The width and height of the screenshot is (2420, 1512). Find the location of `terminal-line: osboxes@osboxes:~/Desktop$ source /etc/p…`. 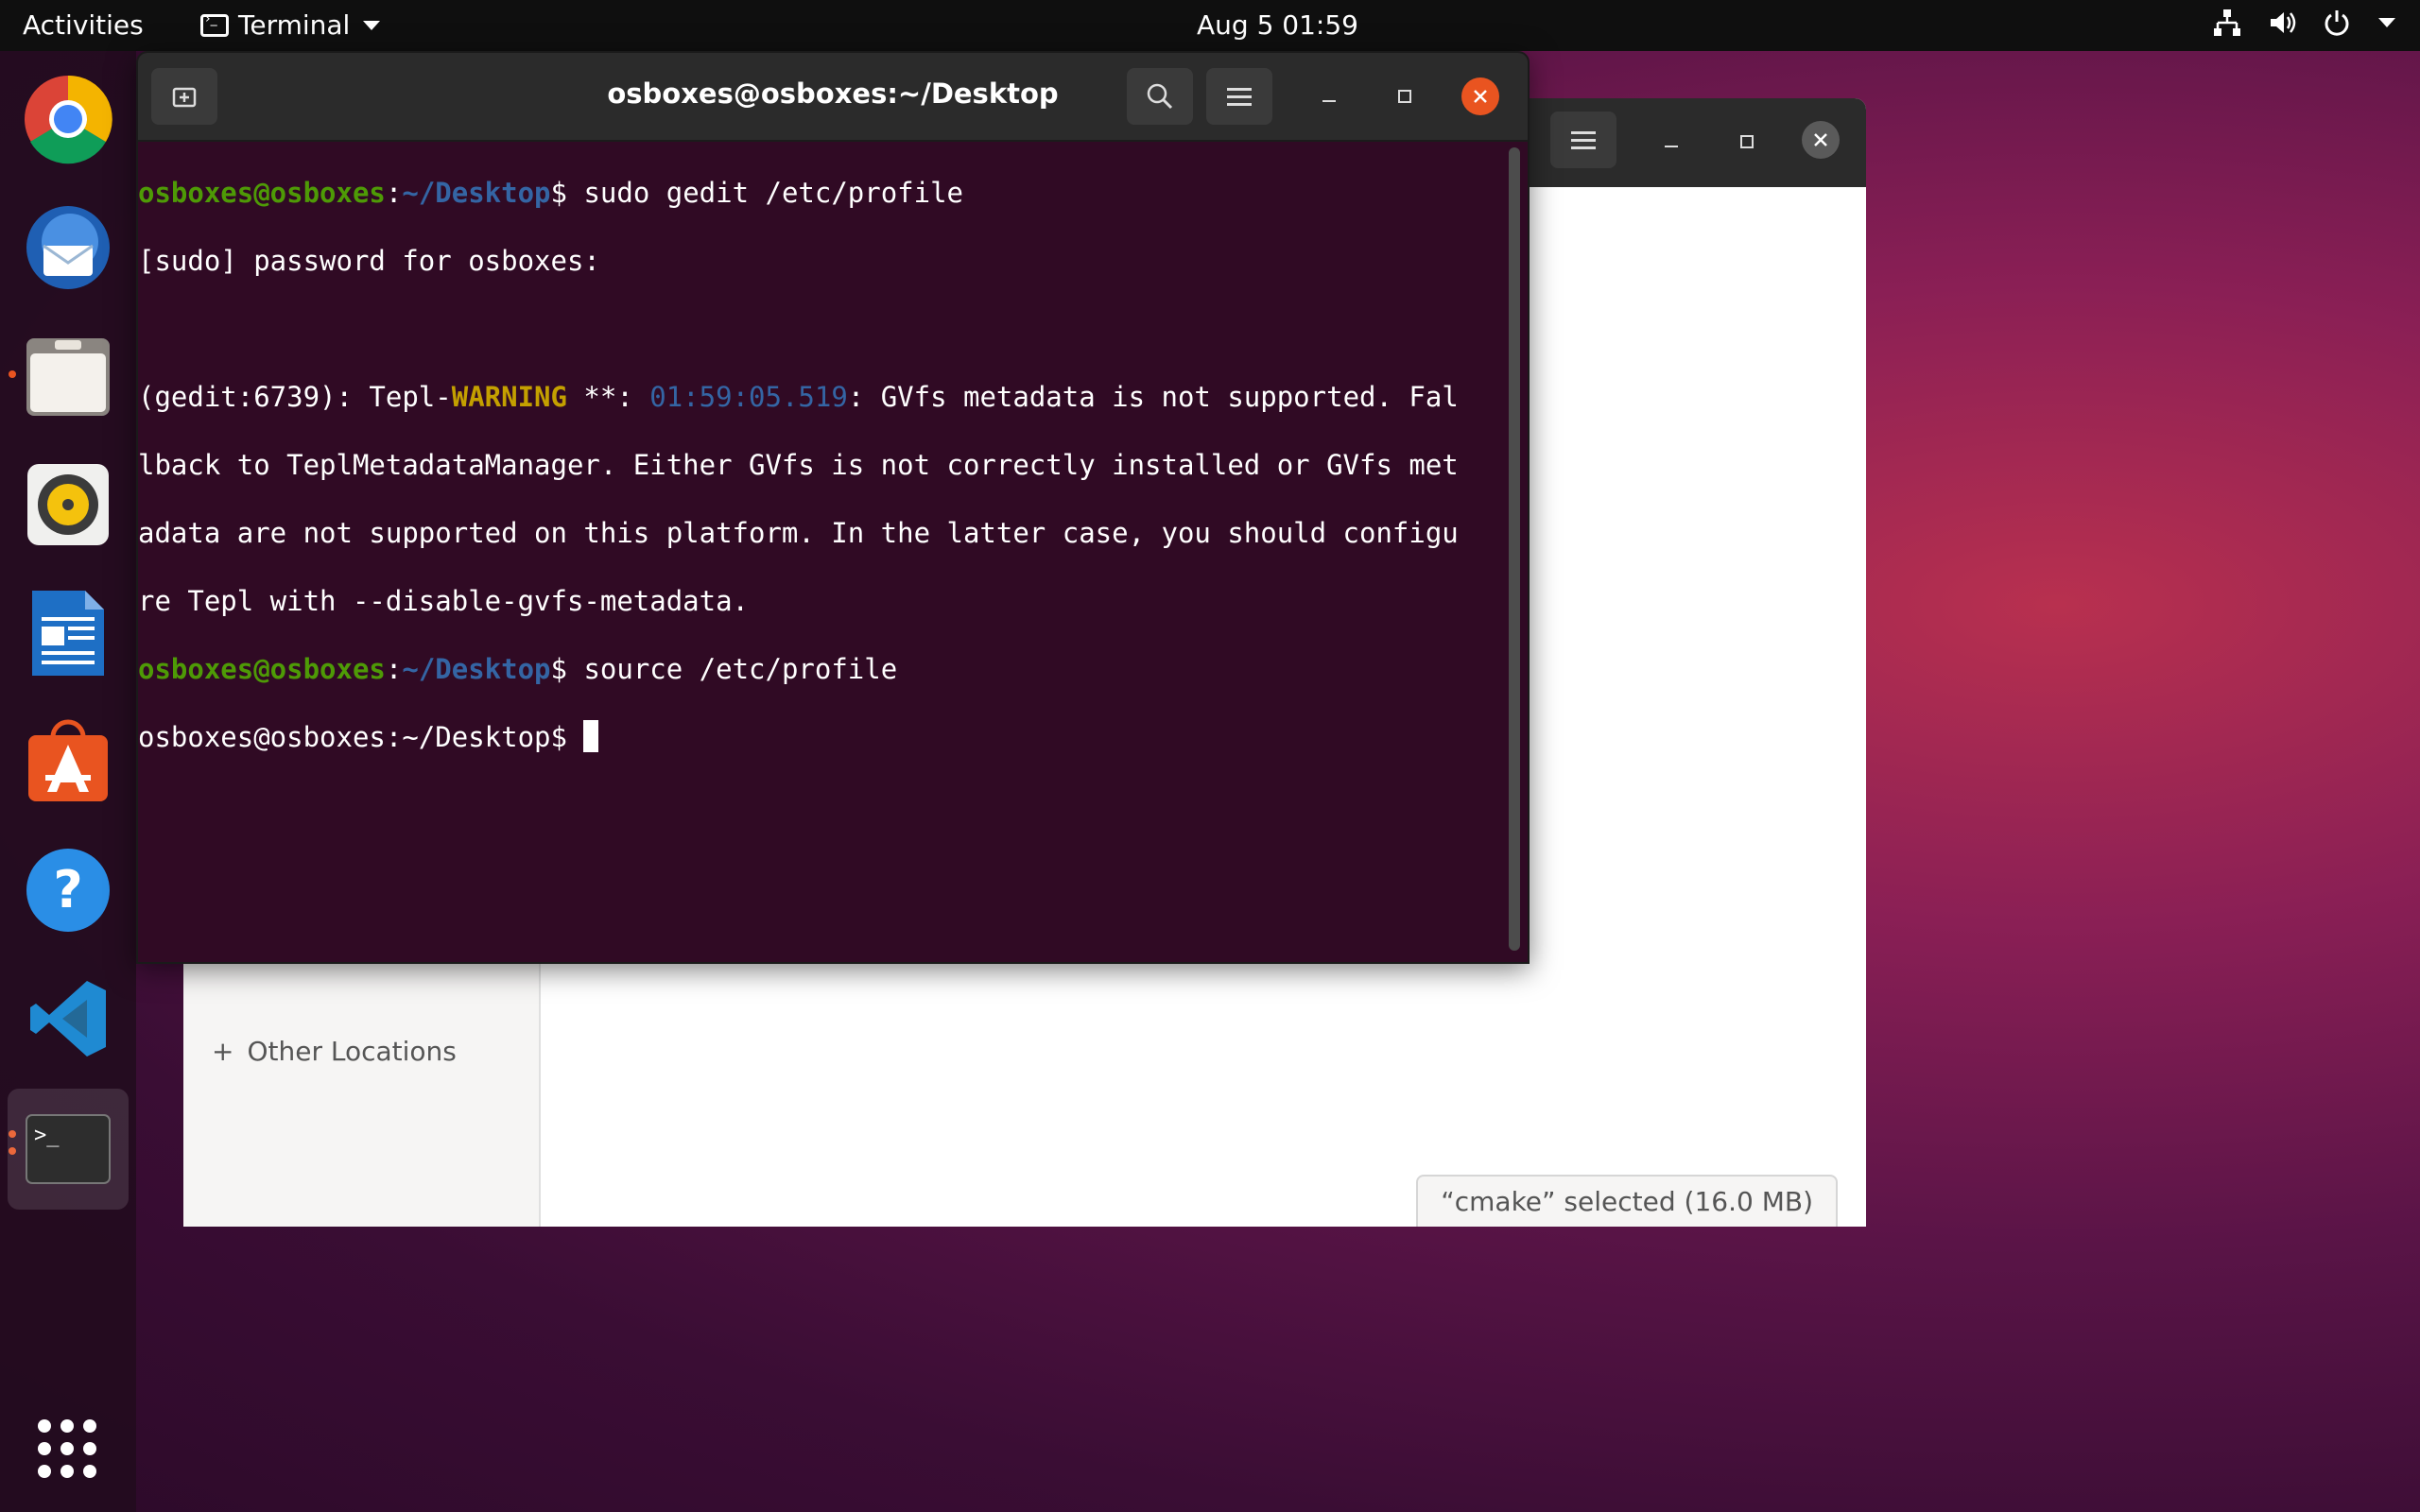

terminal-line: osboxes@osboxes:~/Desktop$ source /etc/p… is located at coordinates (518, 669).